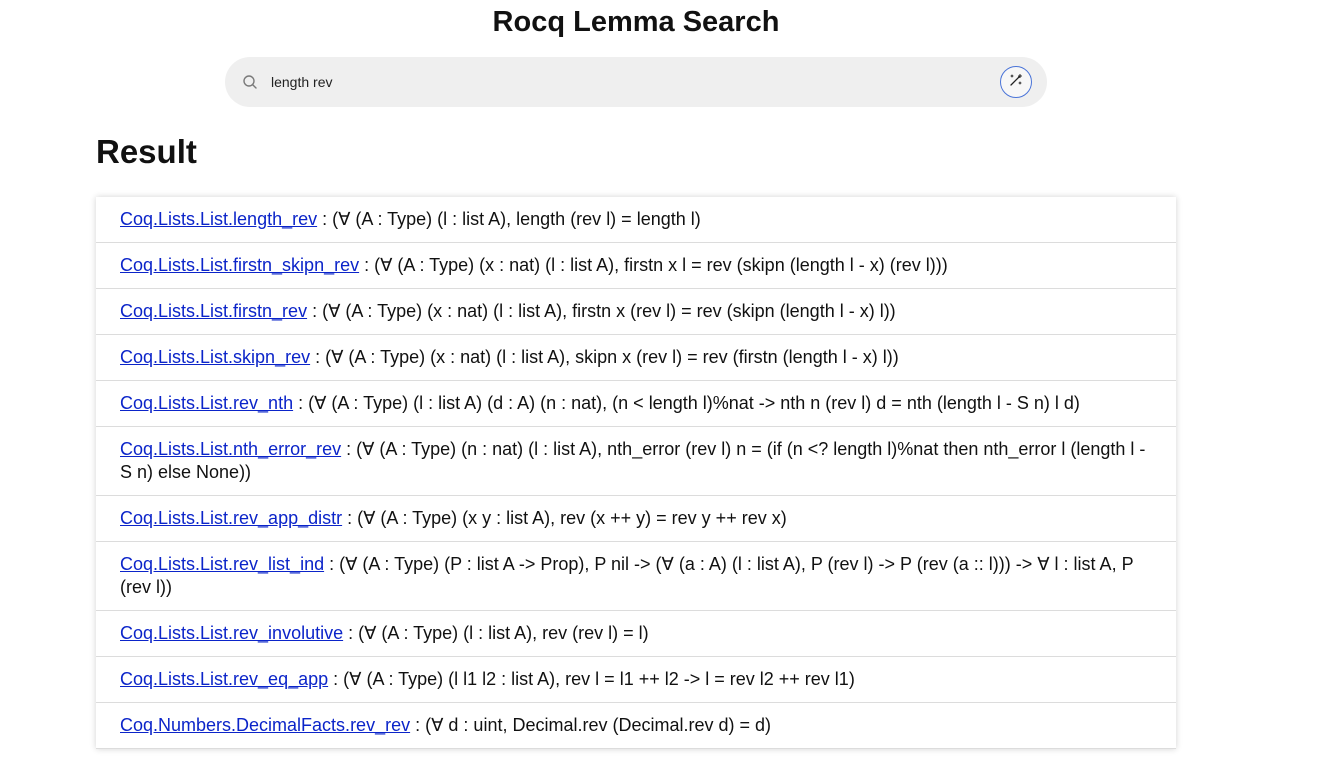  I want to click on search-icon, so click(250, 82).